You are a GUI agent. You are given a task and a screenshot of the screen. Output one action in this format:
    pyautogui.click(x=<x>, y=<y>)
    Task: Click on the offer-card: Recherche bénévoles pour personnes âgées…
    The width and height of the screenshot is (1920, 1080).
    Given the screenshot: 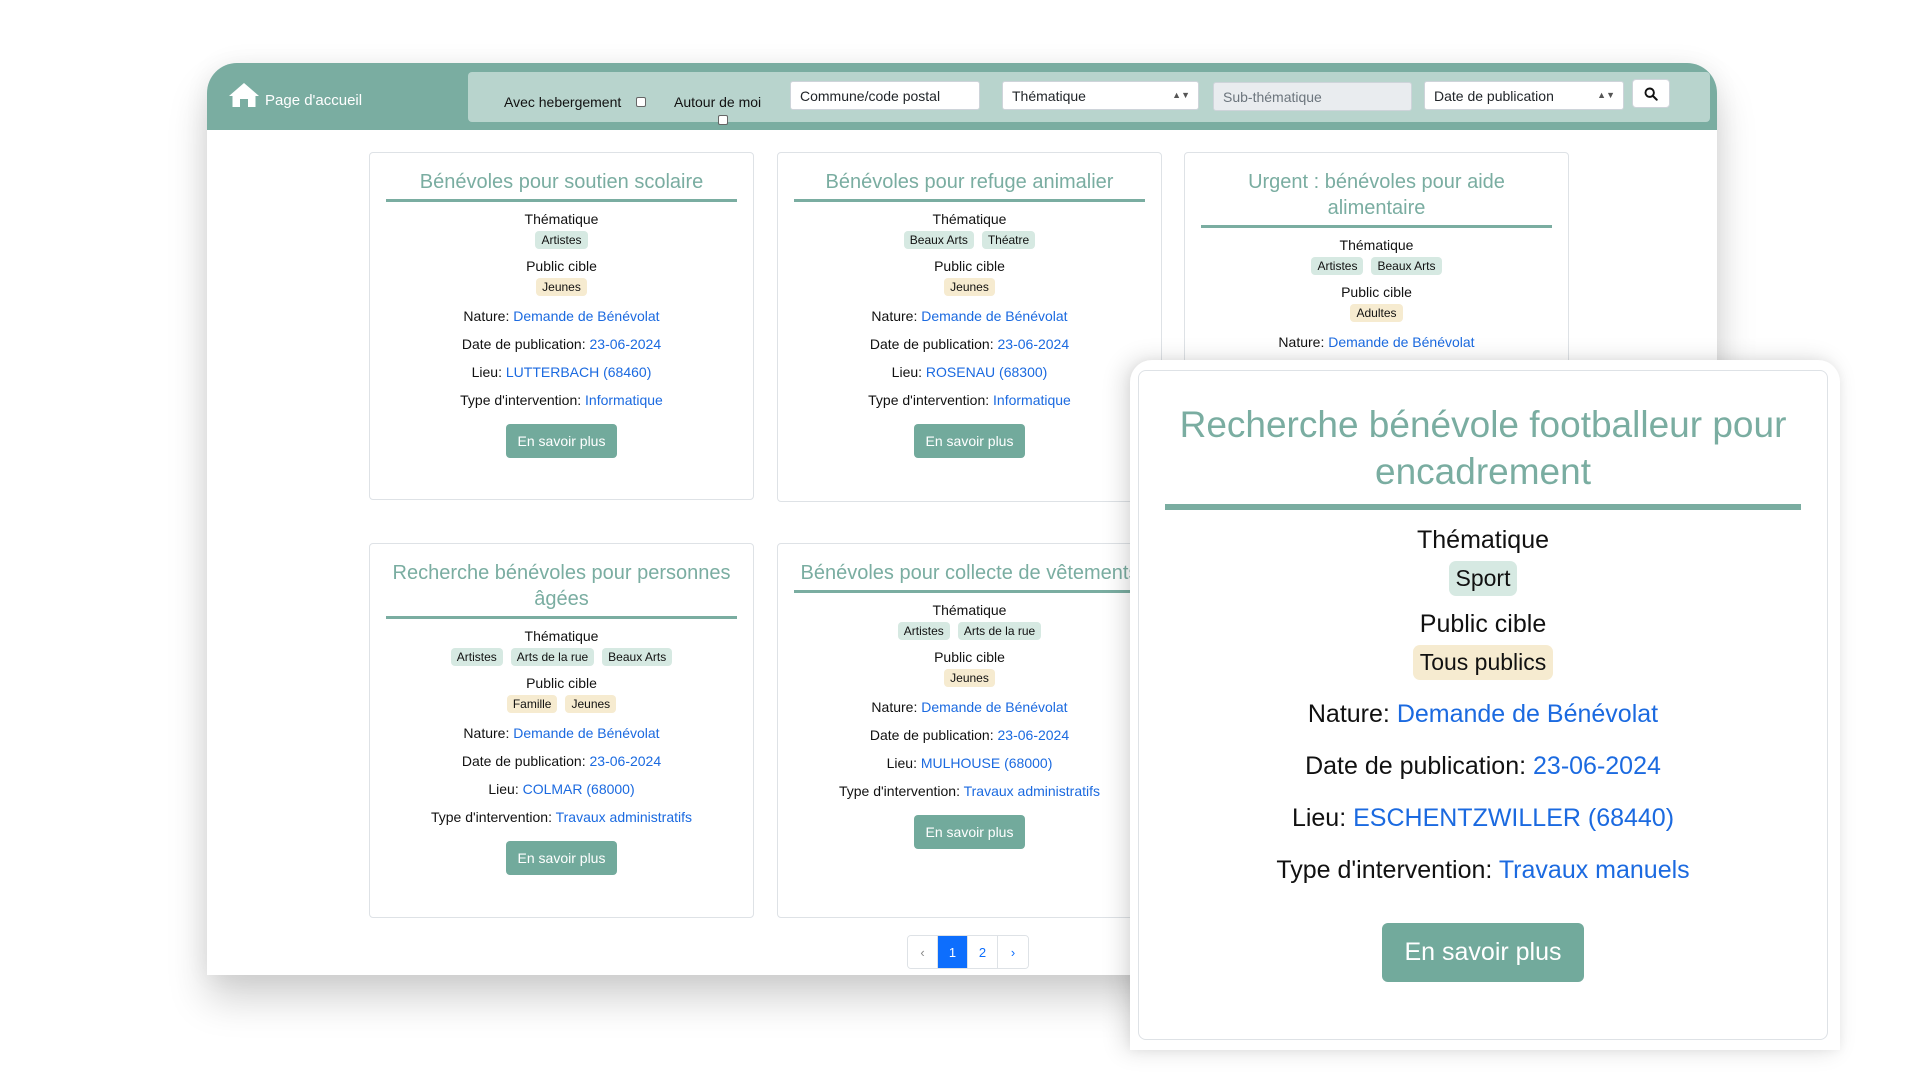 What is the action you would take?
    pyautogui.click(x=561, y=730)
    